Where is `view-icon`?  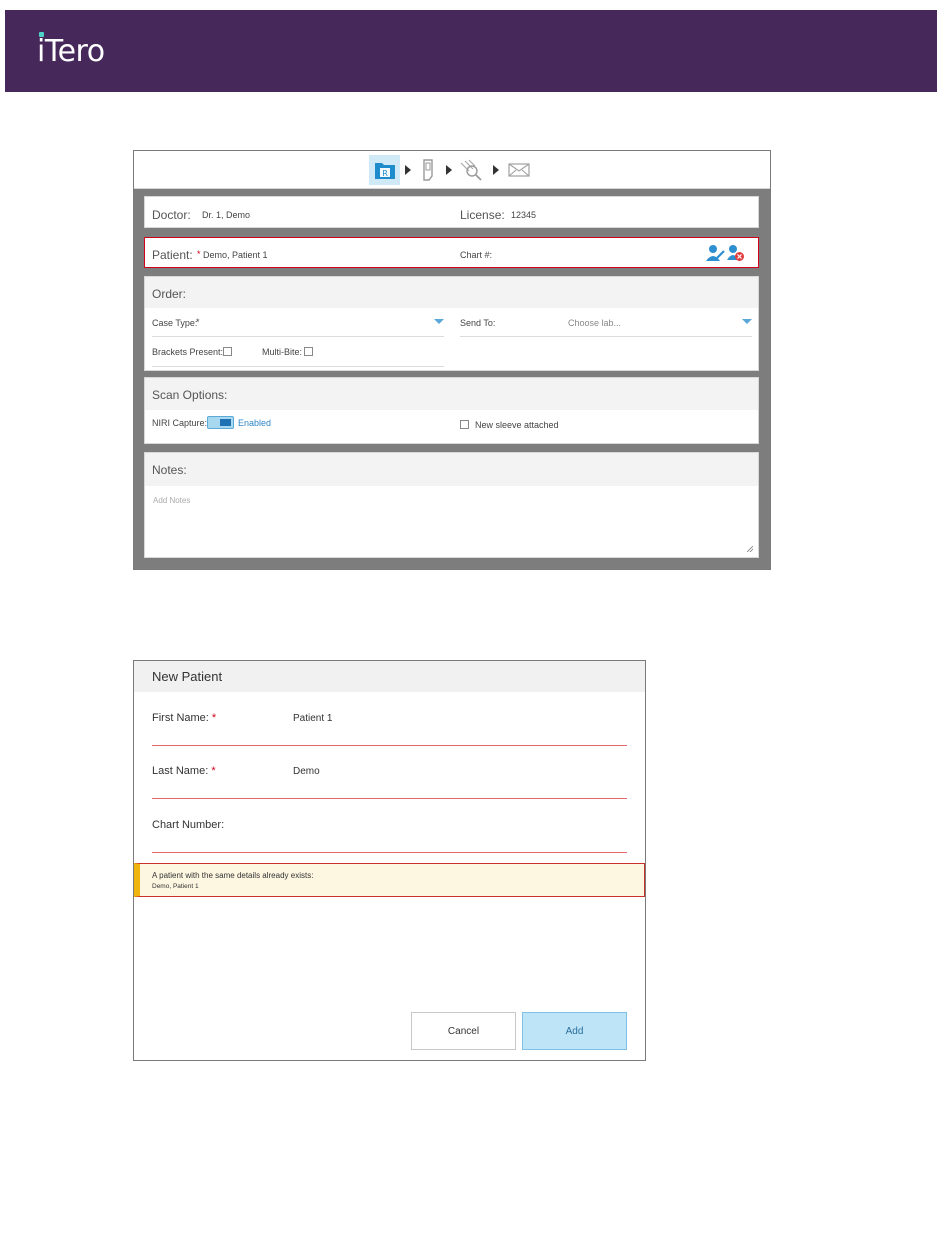 view-icon is located at coordinates (472, 170).